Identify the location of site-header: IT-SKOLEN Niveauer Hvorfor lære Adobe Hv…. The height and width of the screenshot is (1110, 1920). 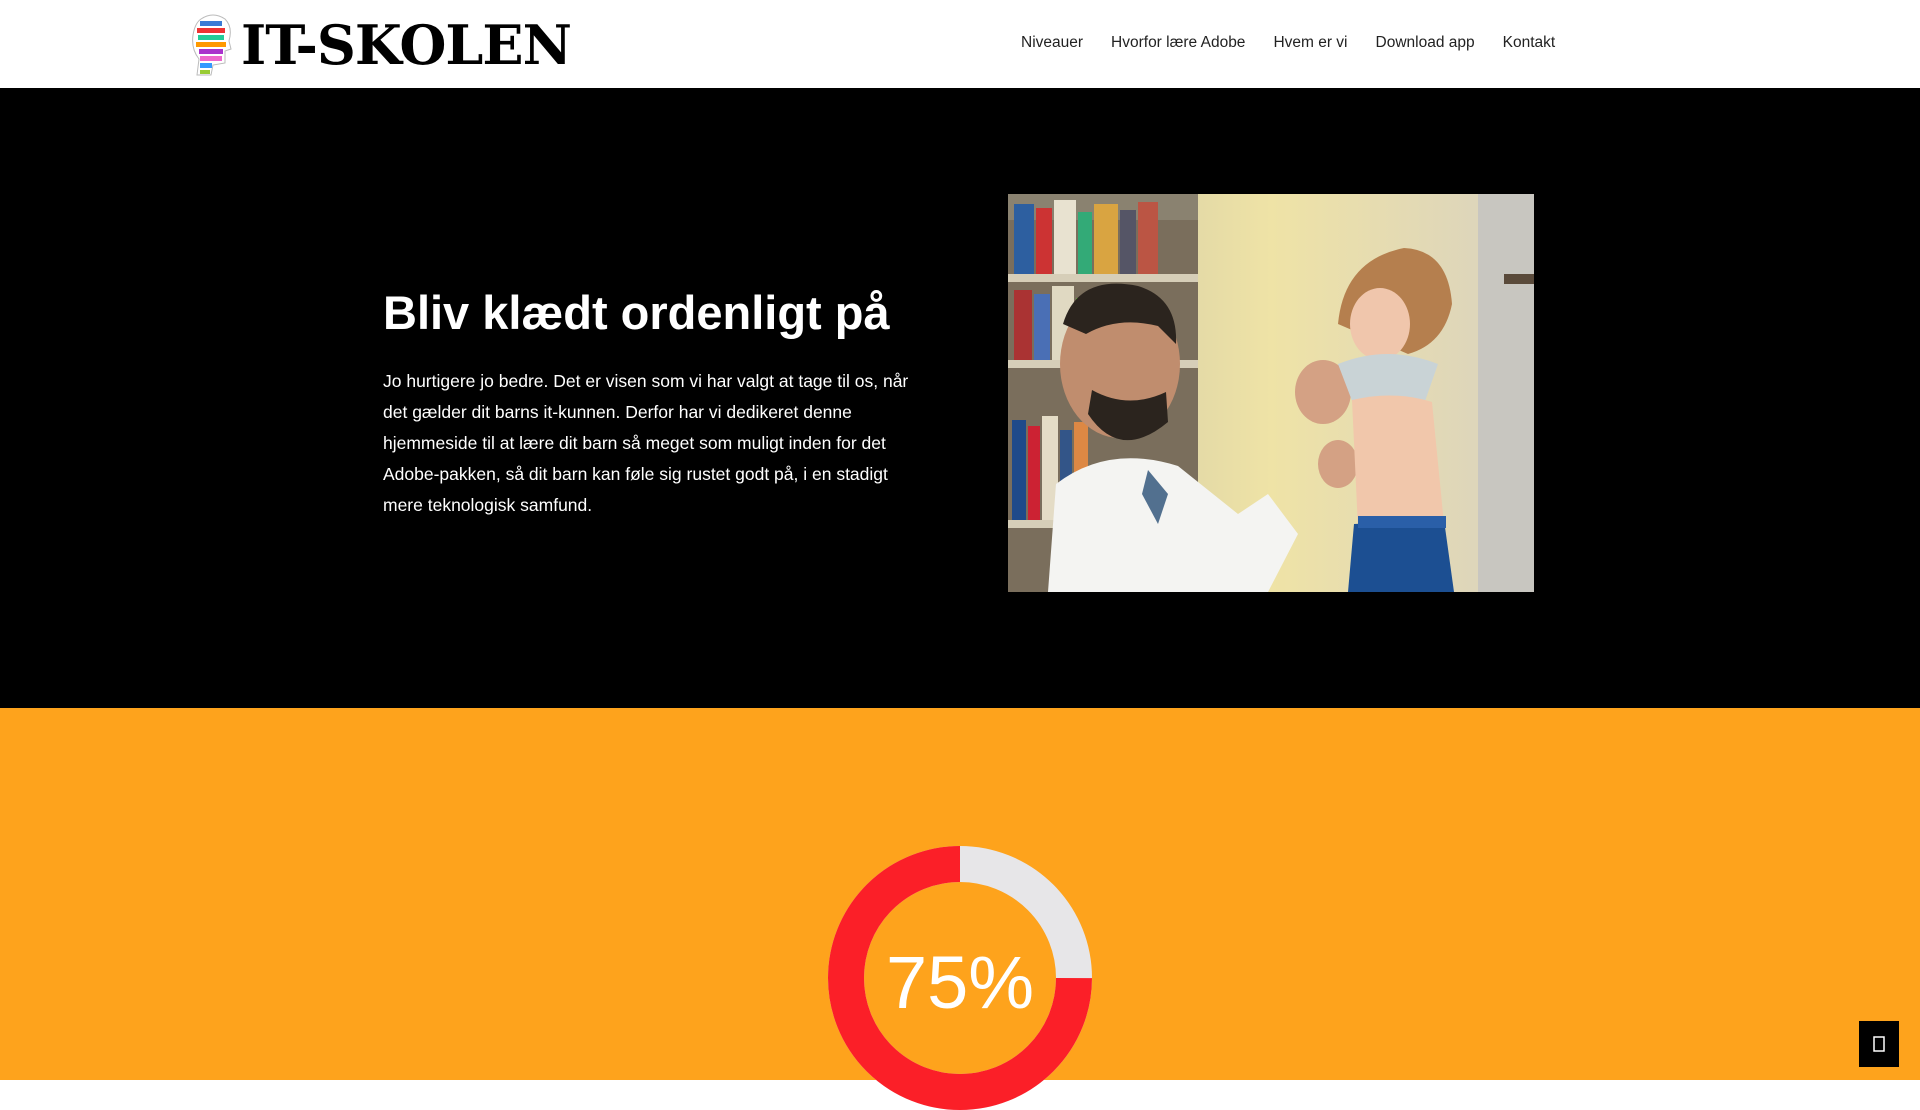
(960, 44).